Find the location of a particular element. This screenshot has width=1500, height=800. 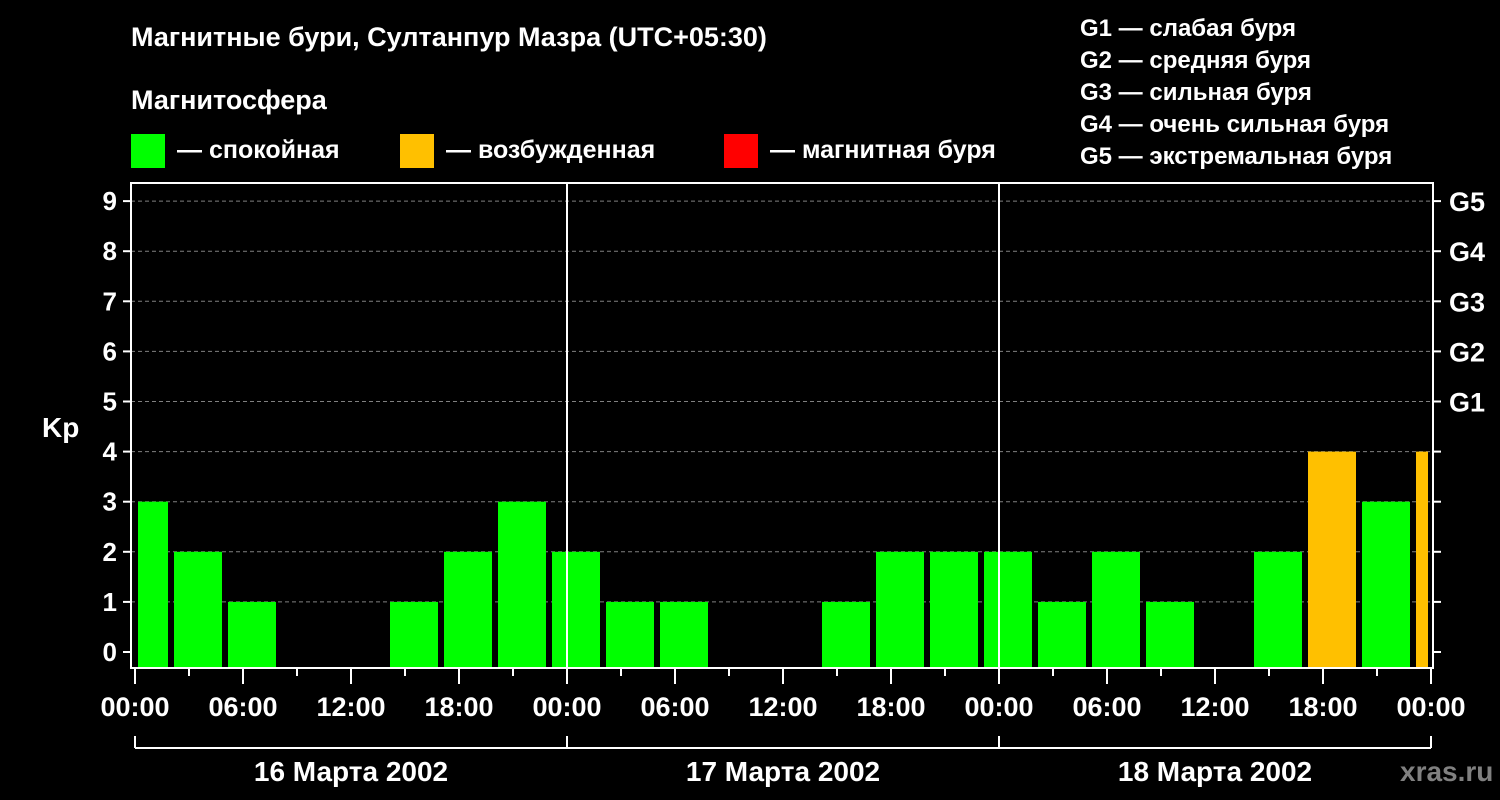

y-tick-label: 6 is located at coordinates (110, 351).